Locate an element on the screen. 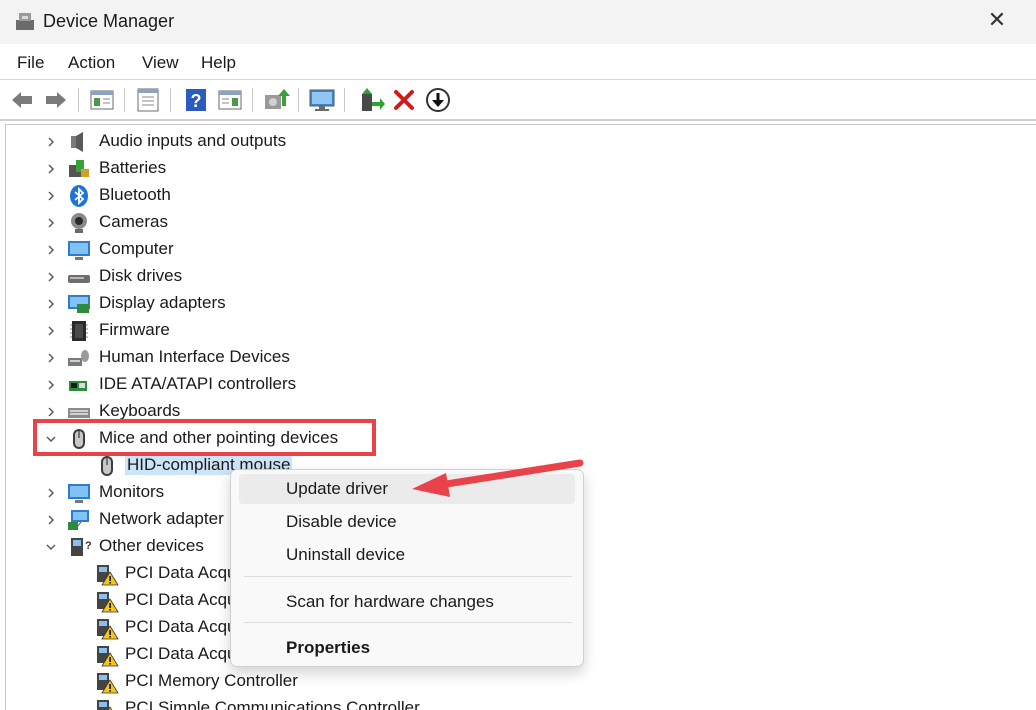 This screenshot has height=710, width=1036. tree-item-disk-drives: Disk drives is located at coordinates (506, 276).